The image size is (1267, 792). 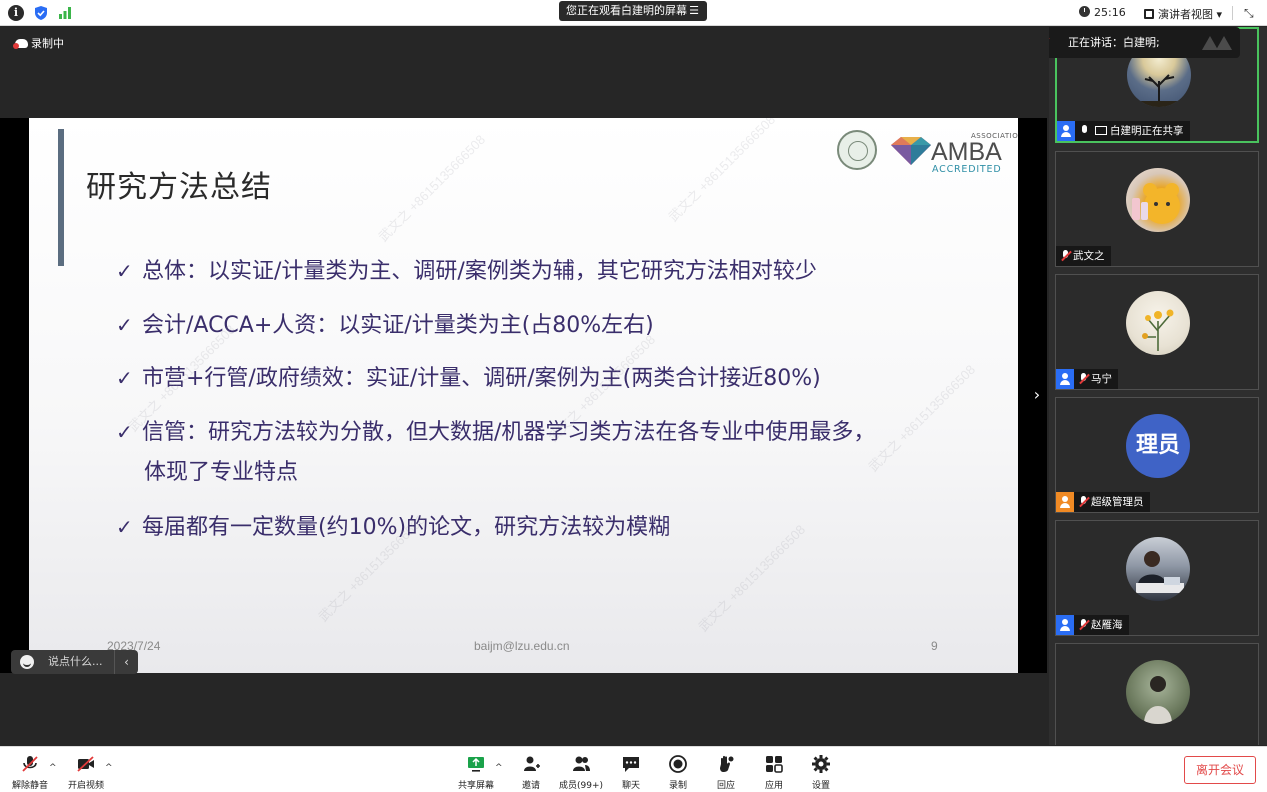 I want to click on cloud-record-icon, so click(x=20, y=44).